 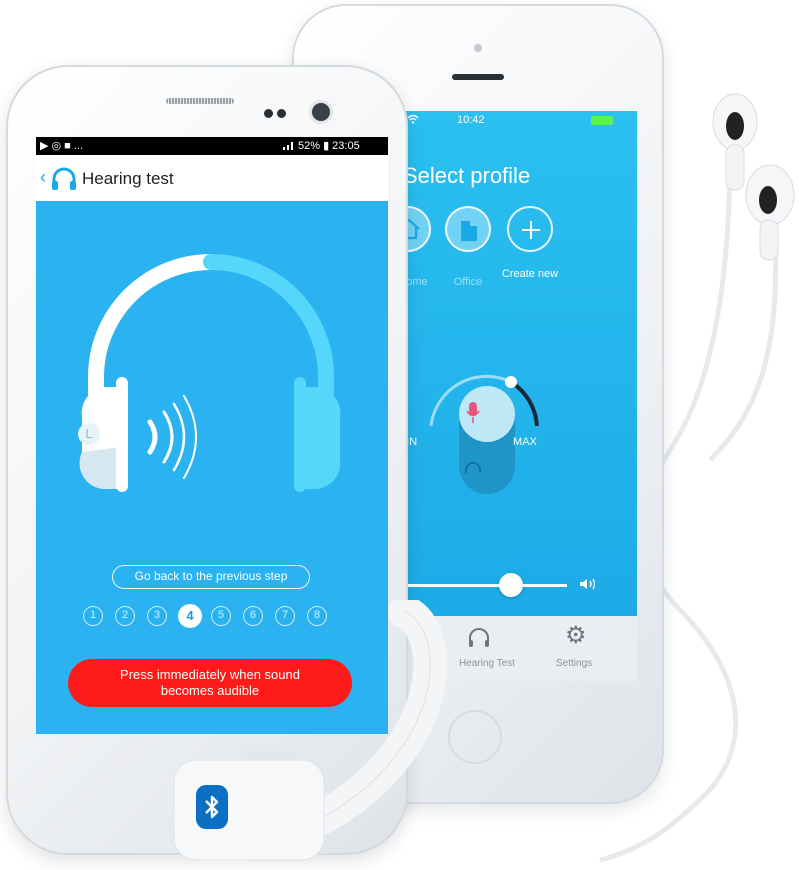 I want to click on volume-slider-track, so click(x=481, y=585).